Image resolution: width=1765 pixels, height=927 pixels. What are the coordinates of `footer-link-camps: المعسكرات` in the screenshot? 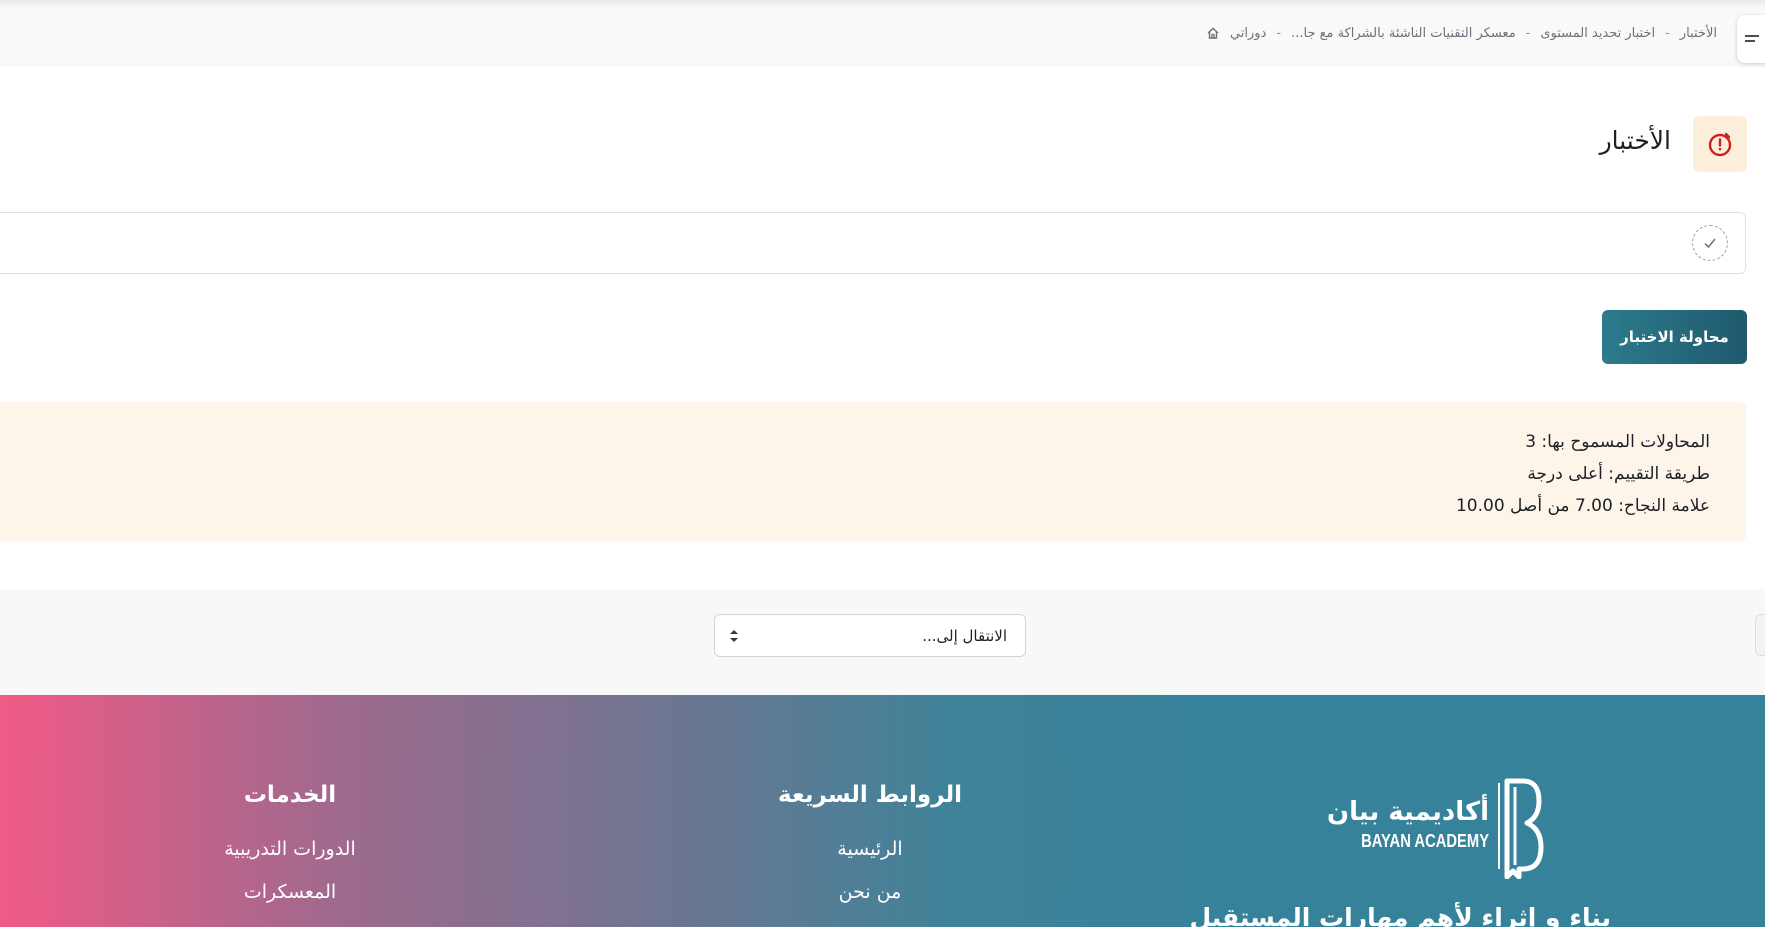 It's located at (290, 892).